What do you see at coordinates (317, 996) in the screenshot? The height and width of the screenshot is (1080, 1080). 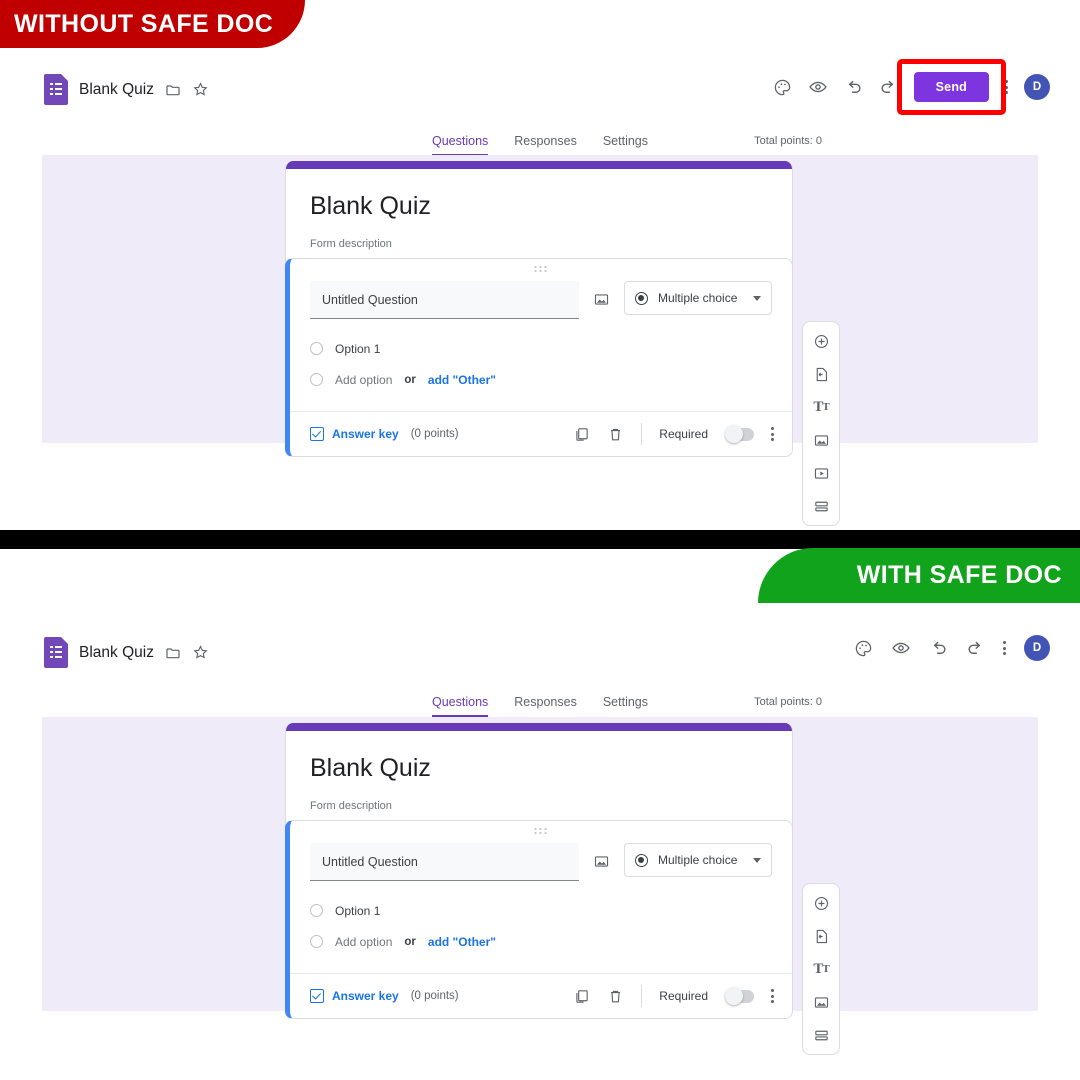 I see `answer-key-checkbox-icon` at bounding box center [317, 996].